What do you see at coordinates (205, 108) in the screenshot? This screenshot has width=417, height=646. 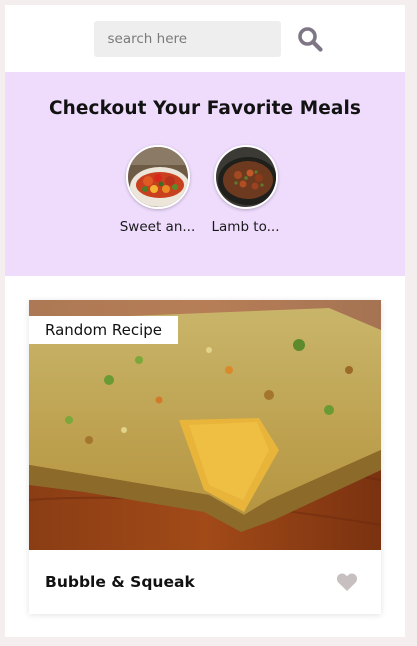 I see `favorites-title: Checkout Your Favorite Meals` at bounding box center [205, 108].